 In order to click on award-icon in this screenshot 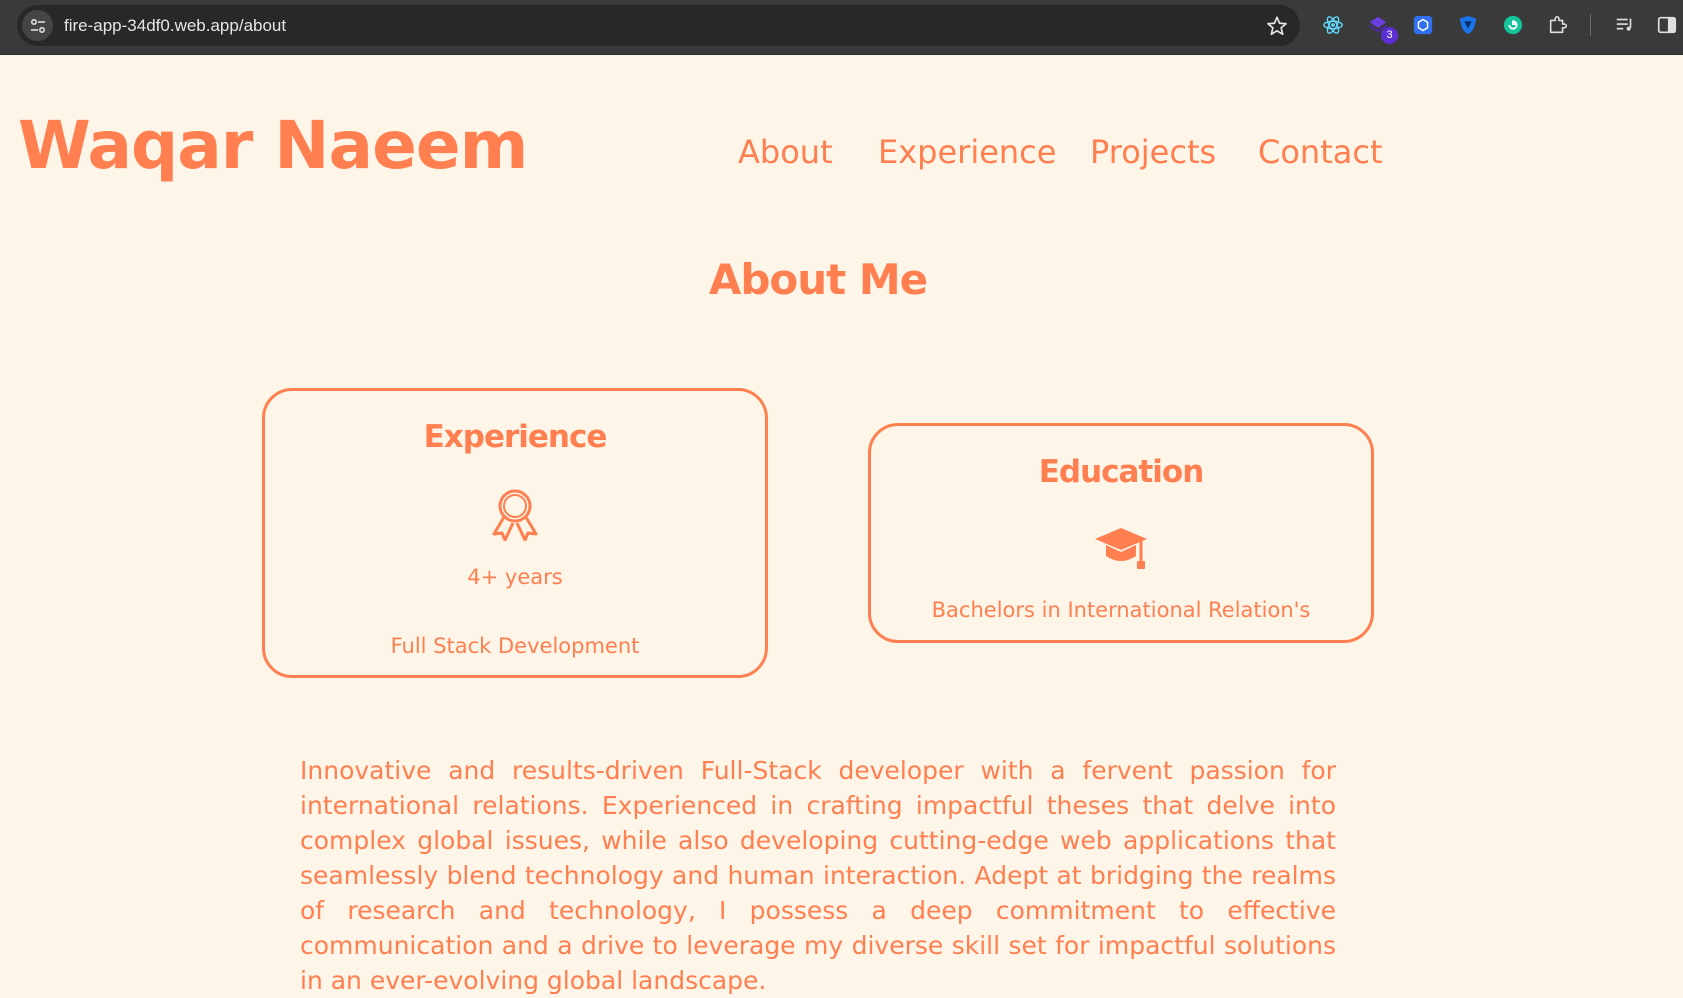, I will do `click(515, 516)`.